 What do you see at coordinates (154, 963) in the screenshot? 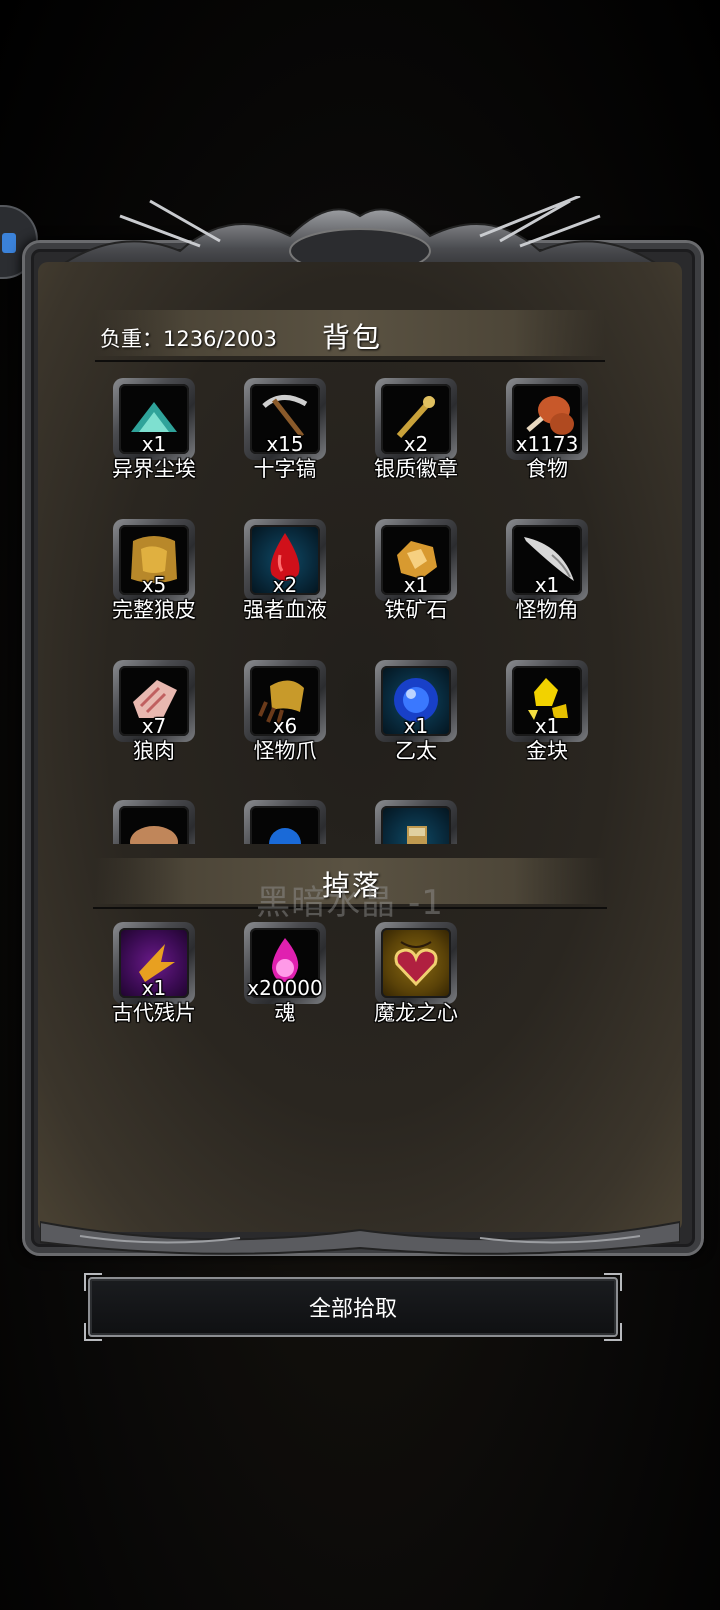
I see `drop-item-slot: x1` at bounding box center [154, 963].